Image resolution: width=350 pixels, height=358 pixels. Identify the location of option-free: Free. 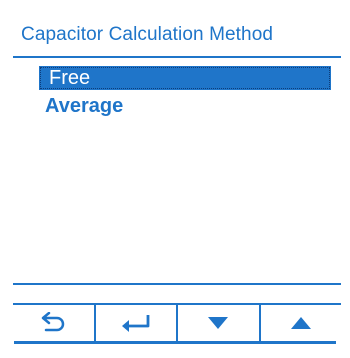
(185, 78).